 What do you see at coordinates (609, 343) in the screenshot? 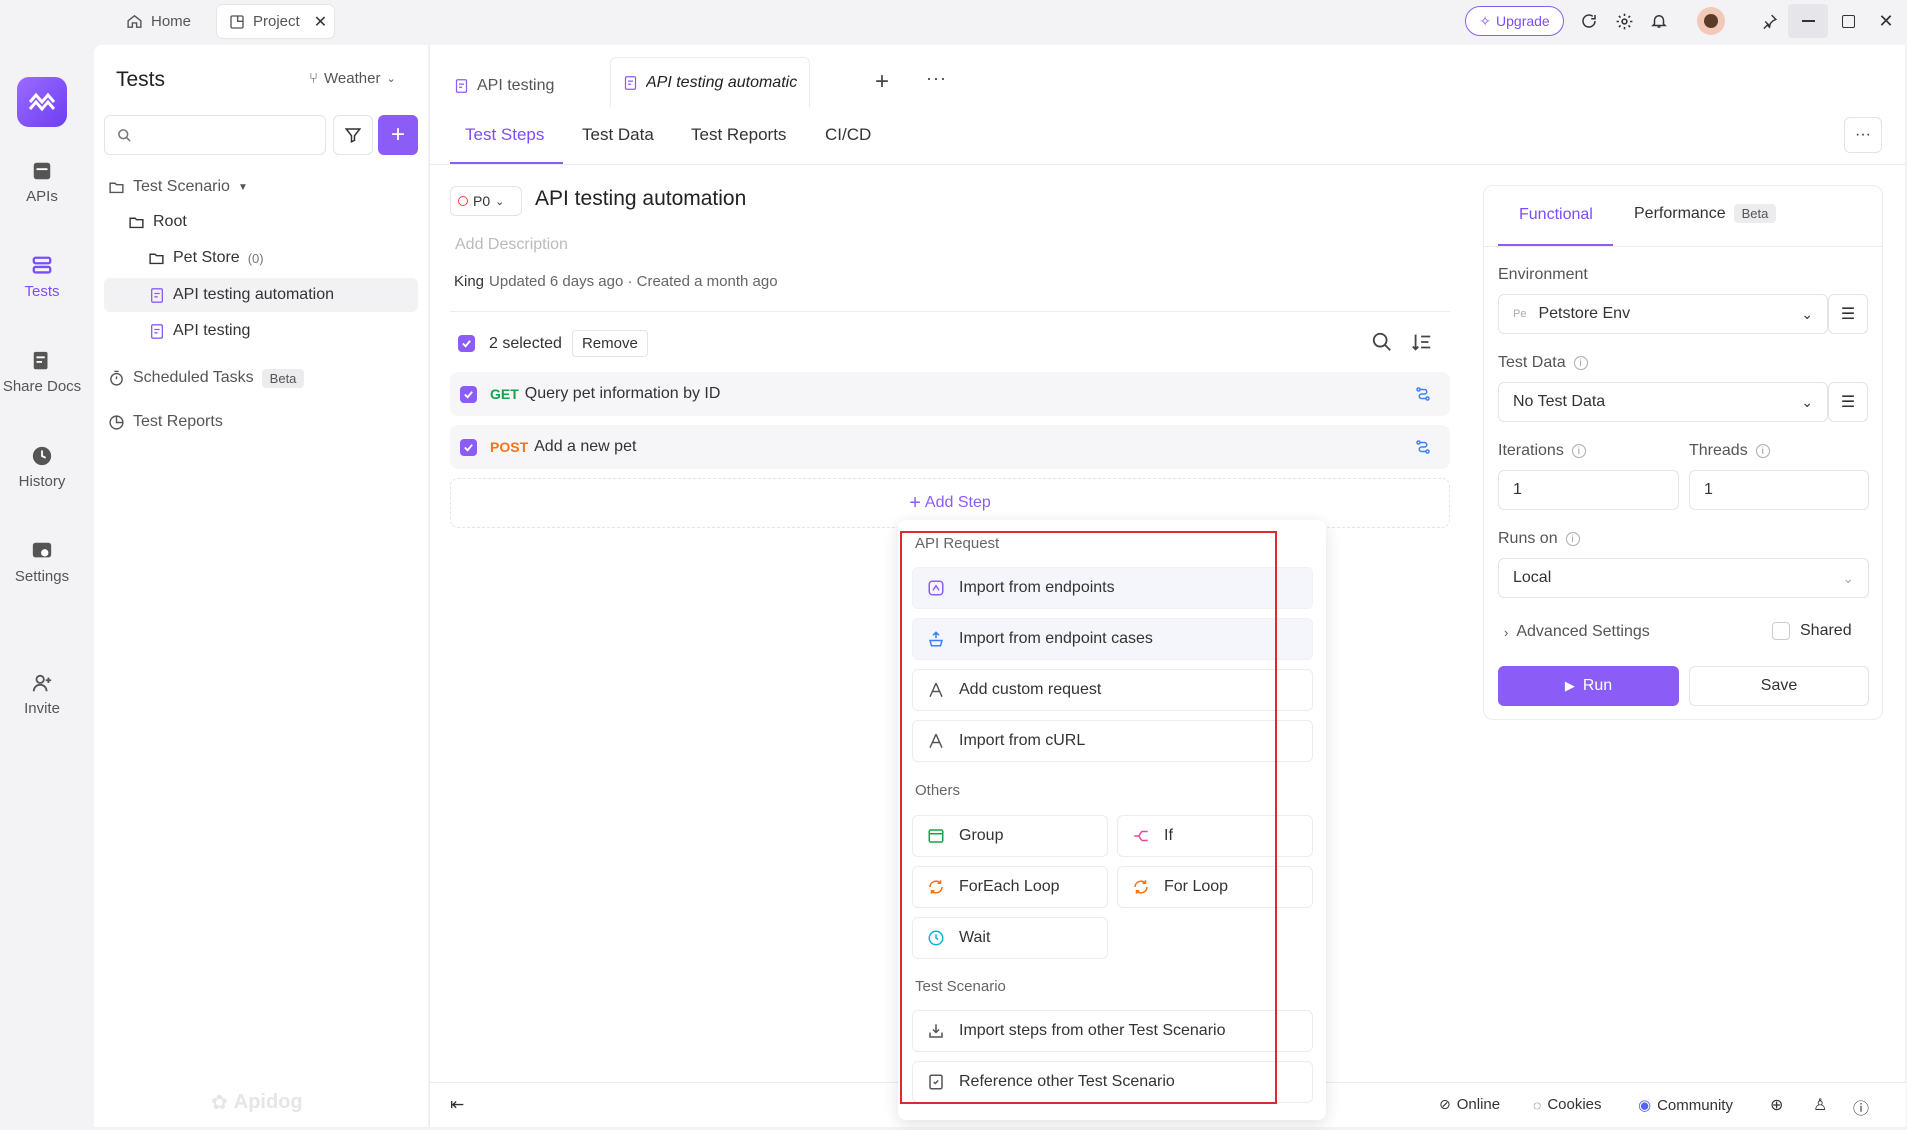
I see `remove-button: Remove` at bounding box center [609, 343].